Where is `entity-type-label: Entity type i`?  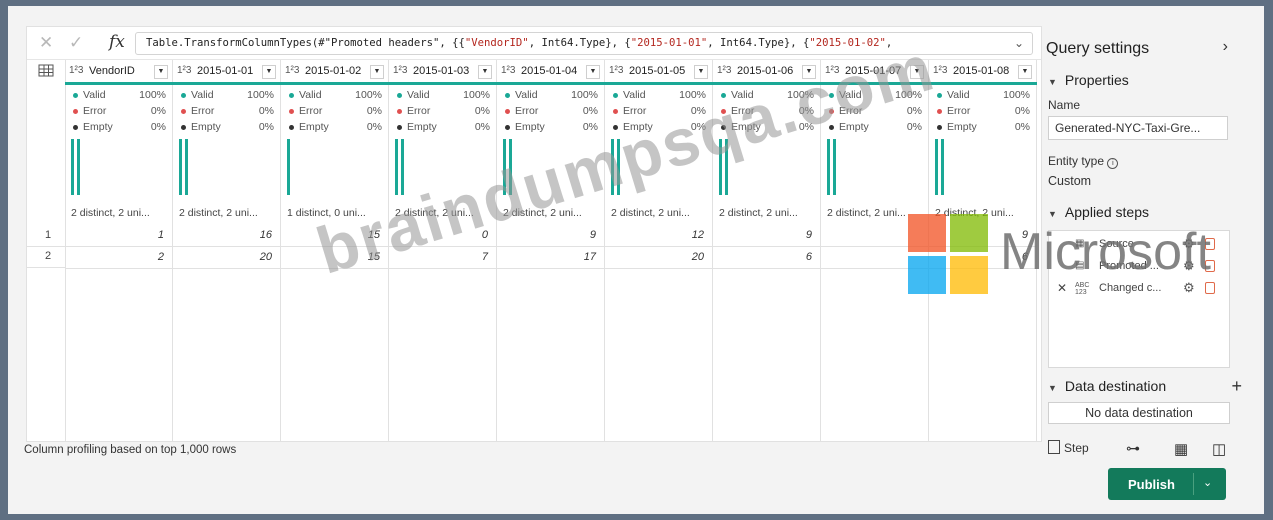
entity-type-label: Entity type i is located at coordinates (1083, 161).